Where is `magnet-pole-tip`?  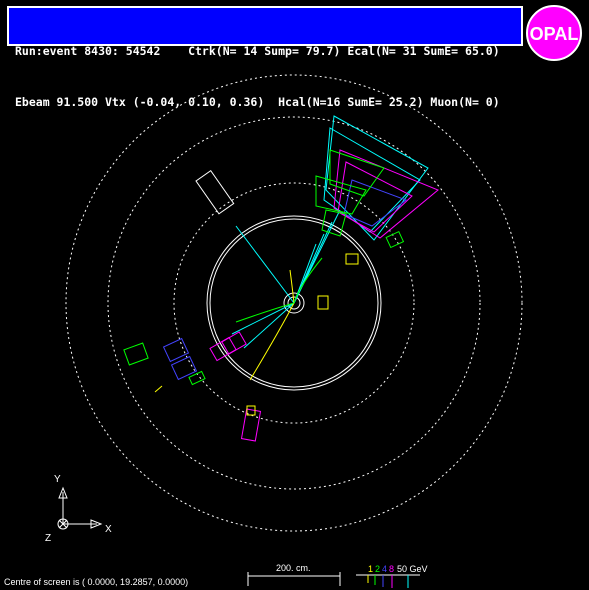 magnet-pole-tip is located at coordinates (215, 192).